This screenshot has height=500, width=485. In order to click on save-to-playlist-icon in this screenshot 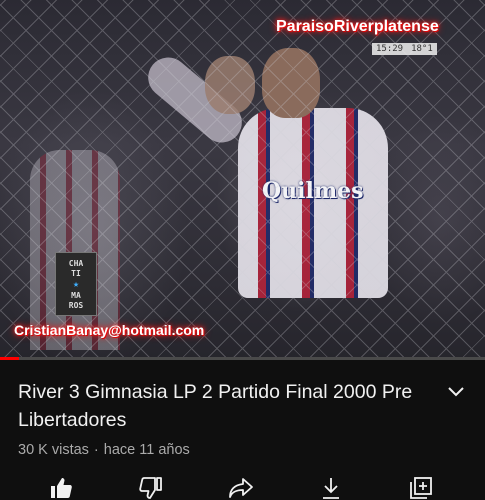, I will do `click(421, 488)`.